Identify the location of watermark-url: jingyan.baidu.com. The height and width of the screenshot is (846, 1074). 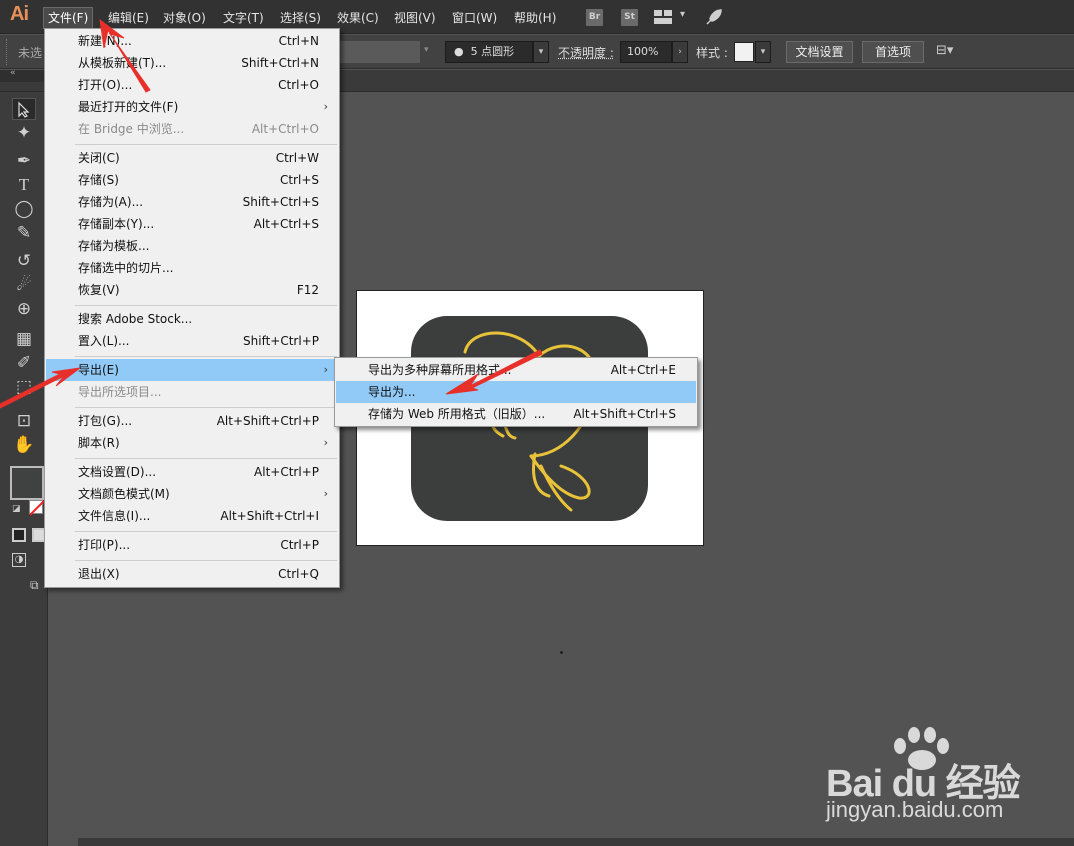
(915, 809).